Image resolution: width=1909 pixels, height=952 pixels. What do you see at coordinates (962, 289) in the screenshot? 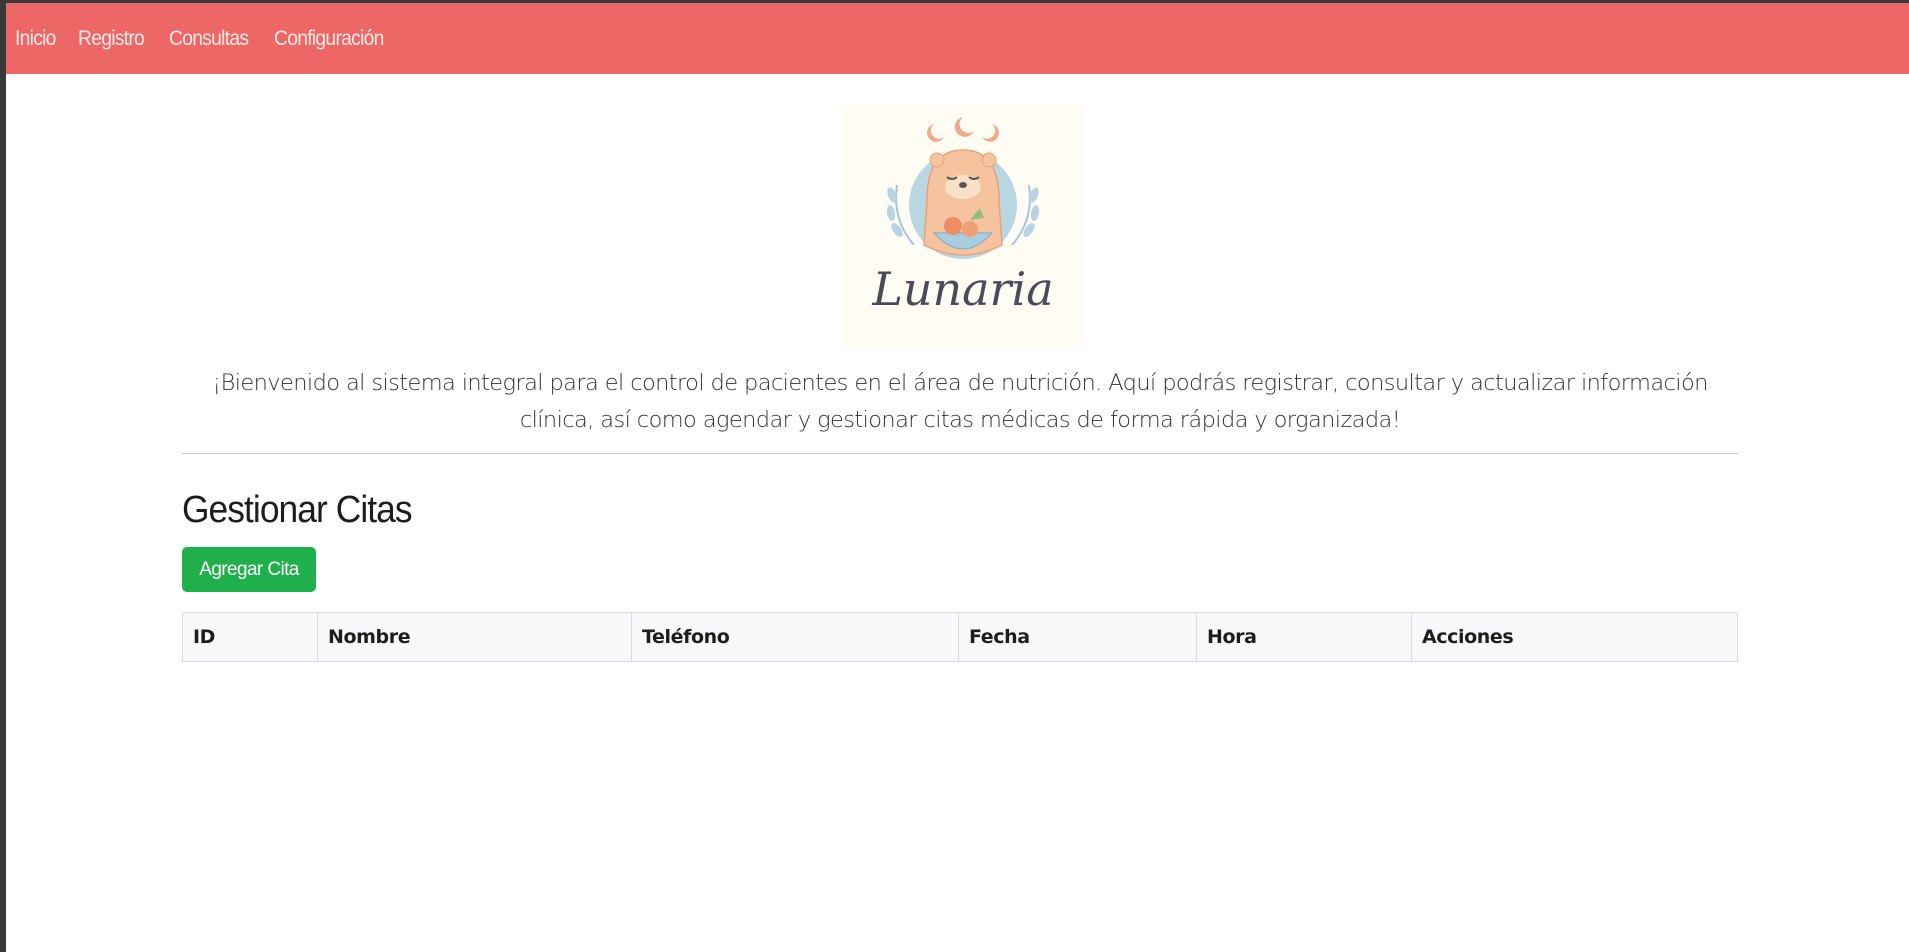
I see `logo-wordmark: Lunaria` at bounding box center [962, 289].